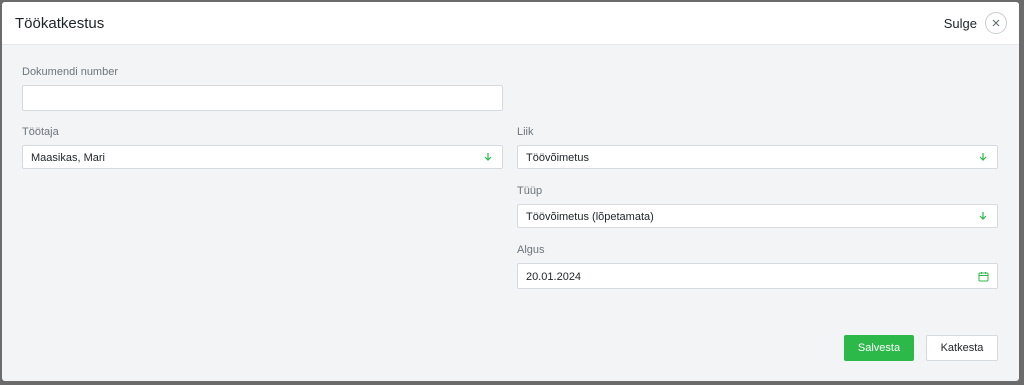 Image resolution: width=1024 pixels, height=385 pixels. What do you see at coordinates (40, 132) in the screenshot?
I see `employee-label: Töötaja` at bounding box center [40, 132].